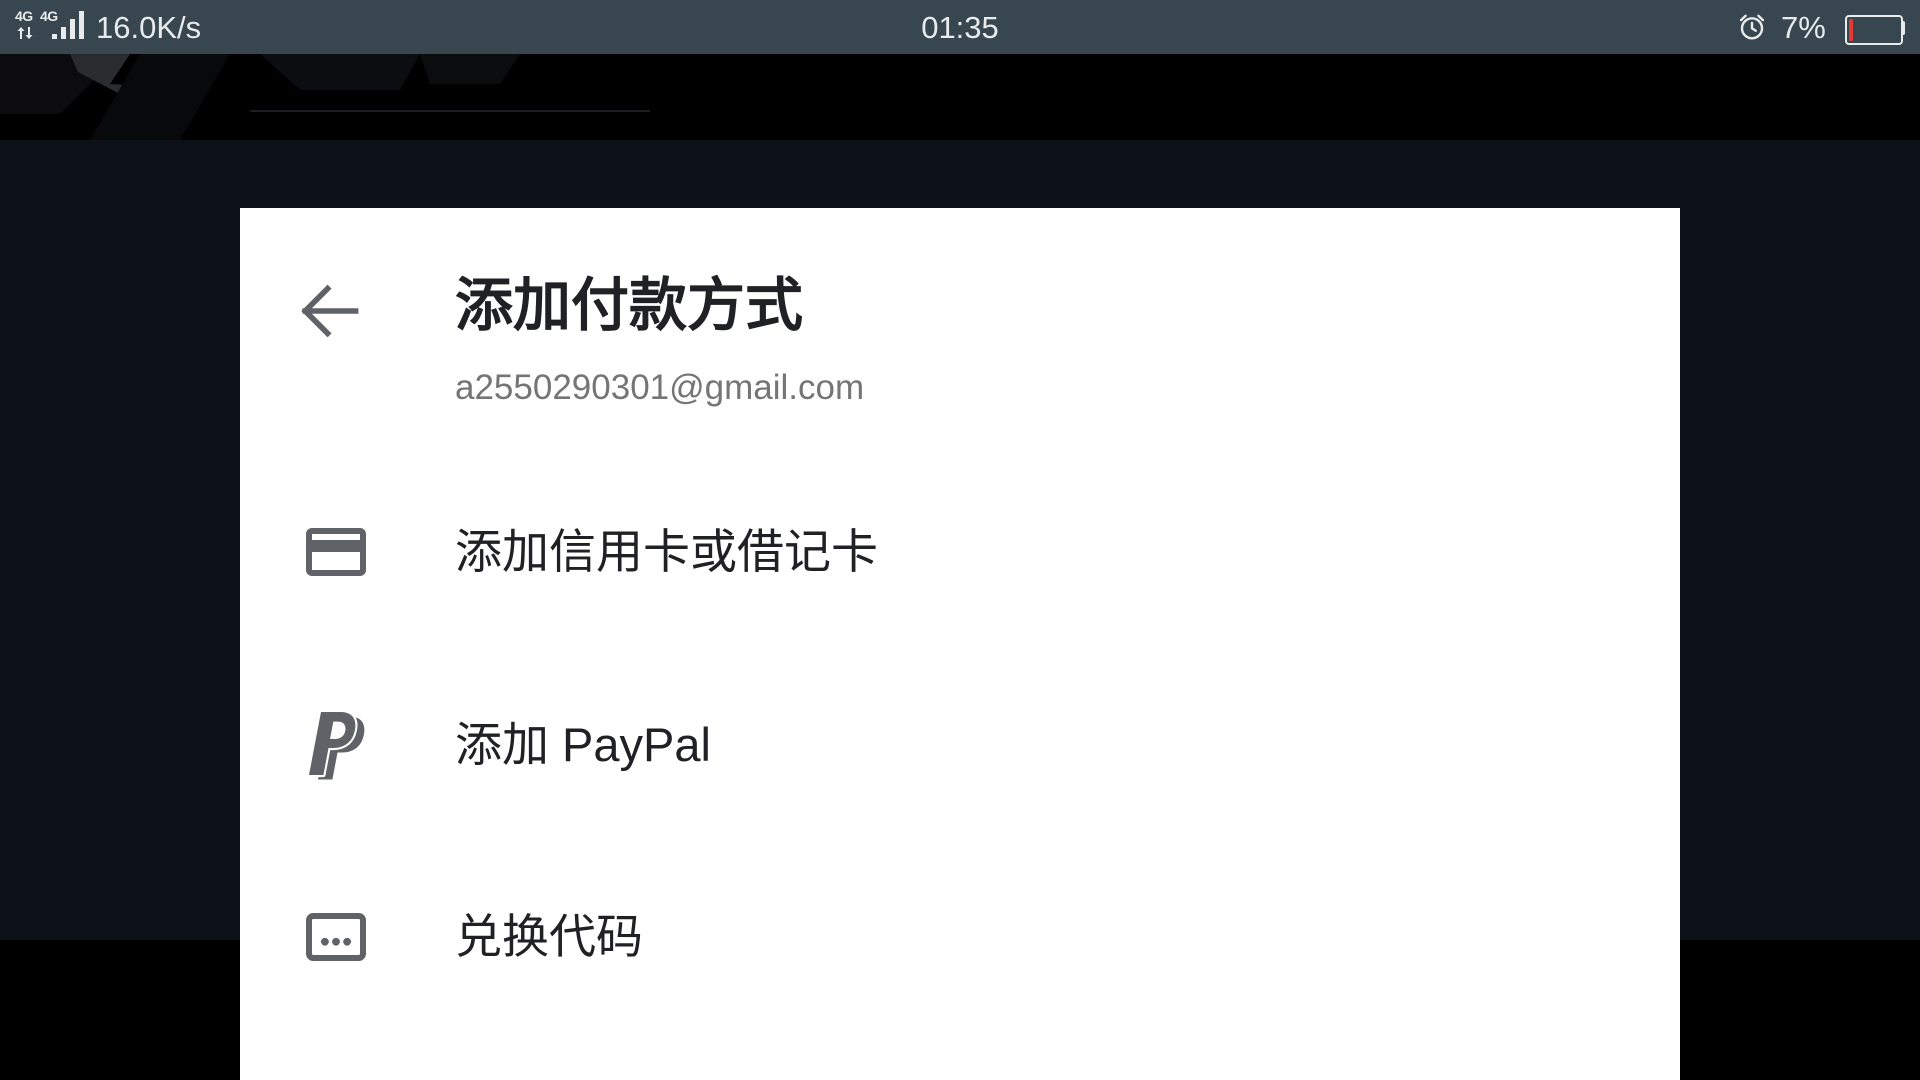 This screenshot has height=1080, width=1920. I want to click on battery-cap, so click(1903, 28).